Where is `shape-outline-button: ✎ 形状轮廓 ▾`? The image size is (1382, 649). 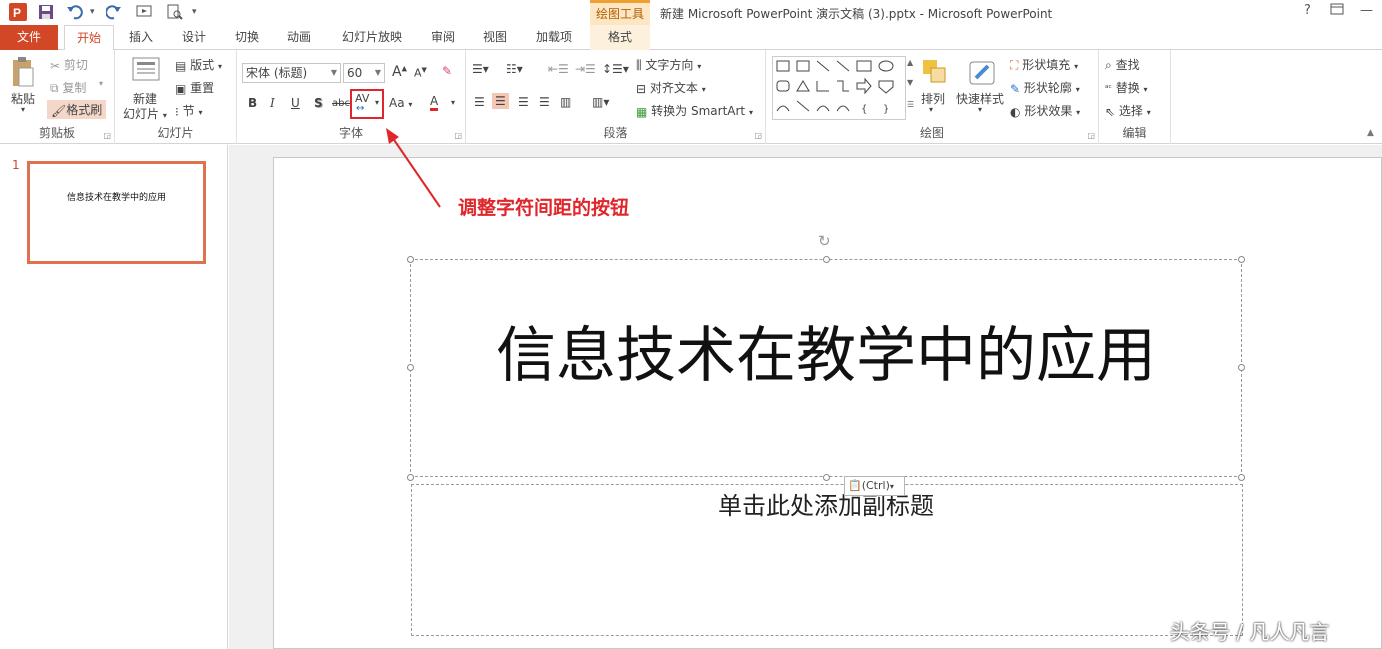 shape-outline-button: ✎ 形状轮廓 ▾ is located at coordinates (1045, 87).